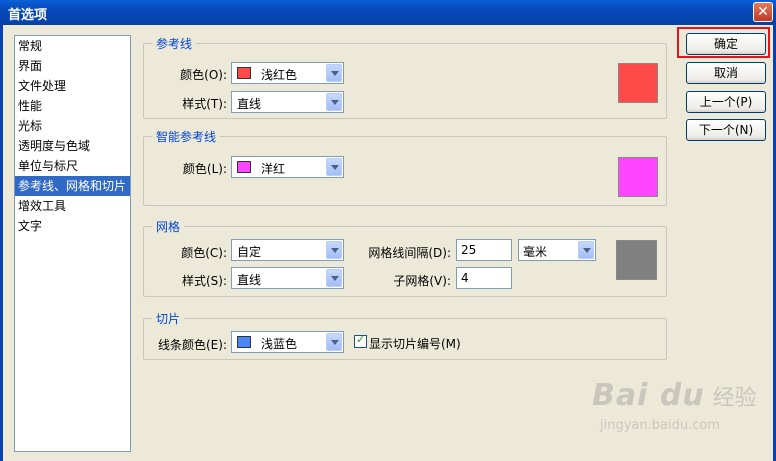 The width and height of the screenshot is (776, 461). What do you see at coordinates (72, 126) in the screenshot?
I see `list-item-cursors: 光标` at bounding box center [72, 126].